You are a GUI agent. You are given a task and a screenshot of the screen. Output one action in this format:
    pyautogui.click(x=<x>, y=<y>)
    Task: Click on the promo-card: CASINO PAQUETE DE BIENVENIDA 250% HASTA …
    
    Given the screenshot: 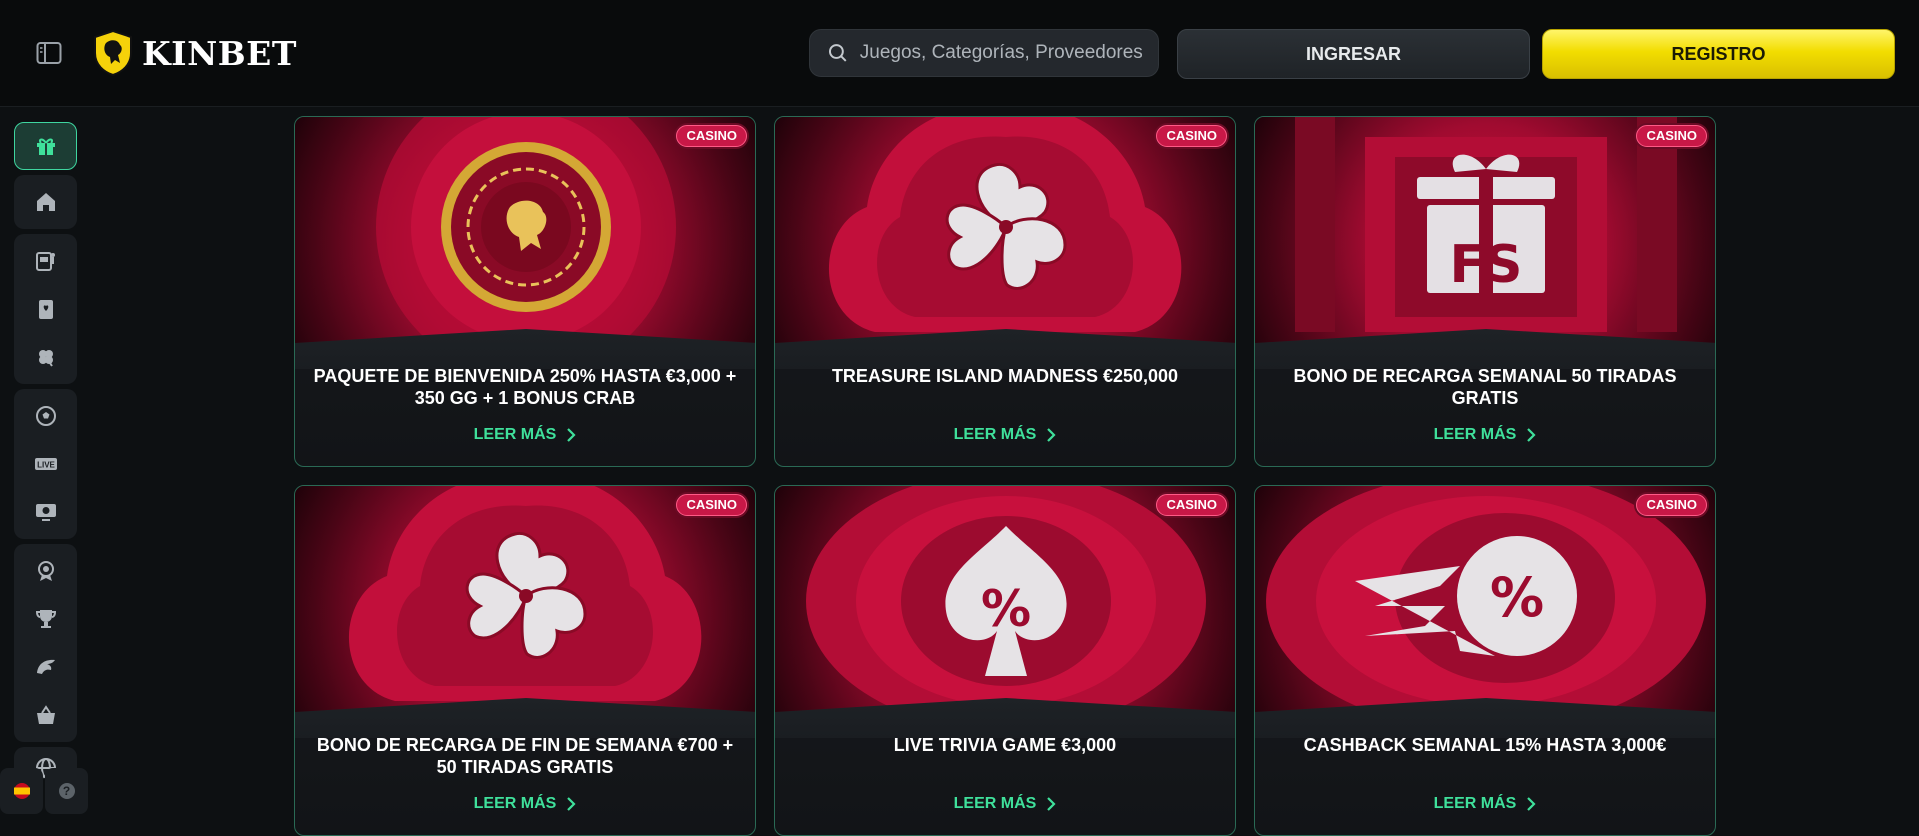 What is the action you would take?
    pyautogui.click(x=525, y=291)
    